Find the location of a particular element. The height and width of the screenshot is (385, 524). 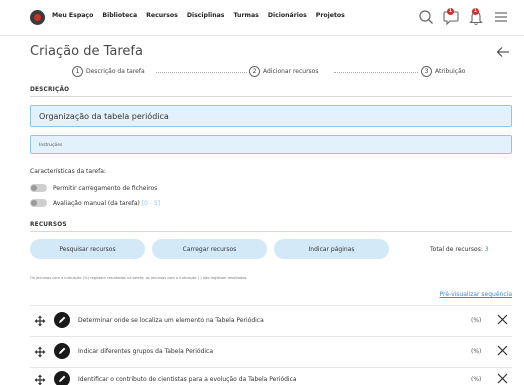

nav-item-biblioteca: Biblioteca is located at coordinates (119, 15).